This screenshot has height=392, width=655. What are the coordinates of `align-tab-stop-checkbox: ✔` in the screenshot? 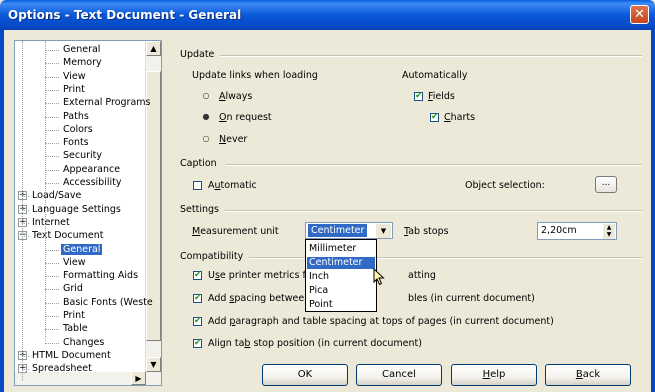 It's located at (197, 343).